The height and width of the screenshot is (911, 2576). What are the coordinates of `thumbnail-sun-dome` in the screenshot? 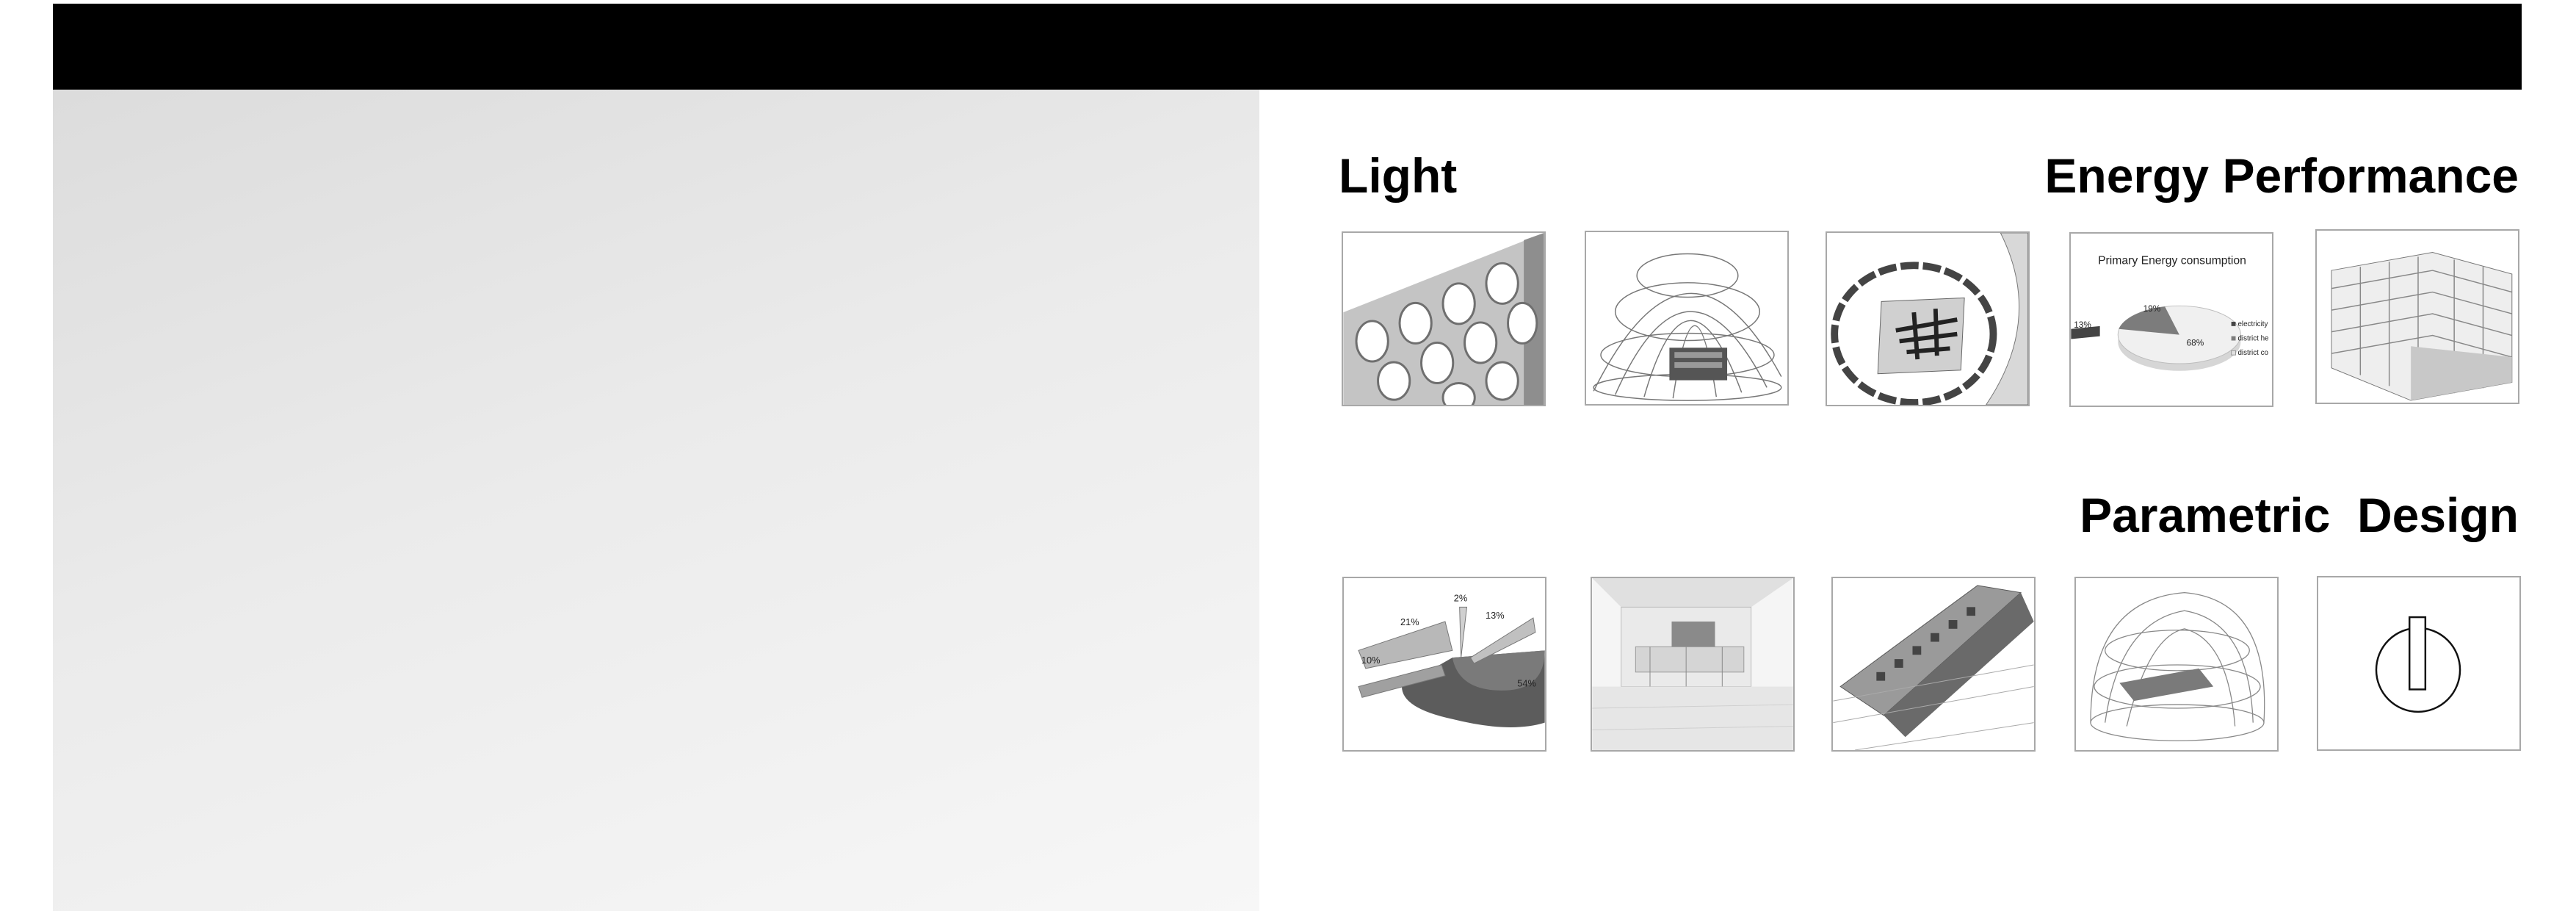 It's located at (1687, 318).